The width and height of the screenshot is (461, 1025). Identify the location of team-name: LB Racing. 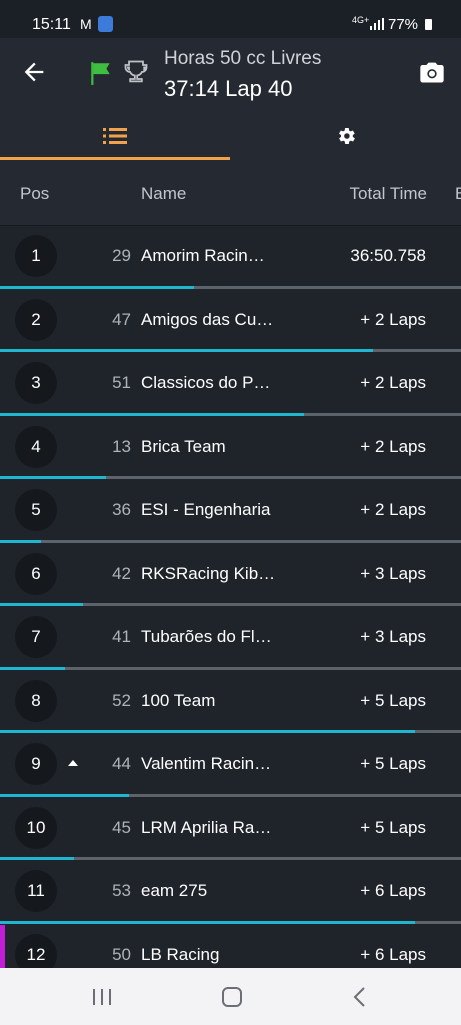
(180, 954).